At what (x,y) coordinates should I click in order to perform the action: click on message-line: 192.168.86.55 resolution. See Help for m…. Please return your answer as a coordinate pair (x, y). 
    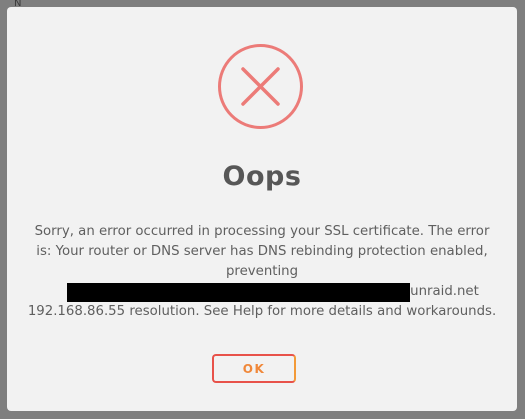
    Looking at the image, I should click on (262, 311).